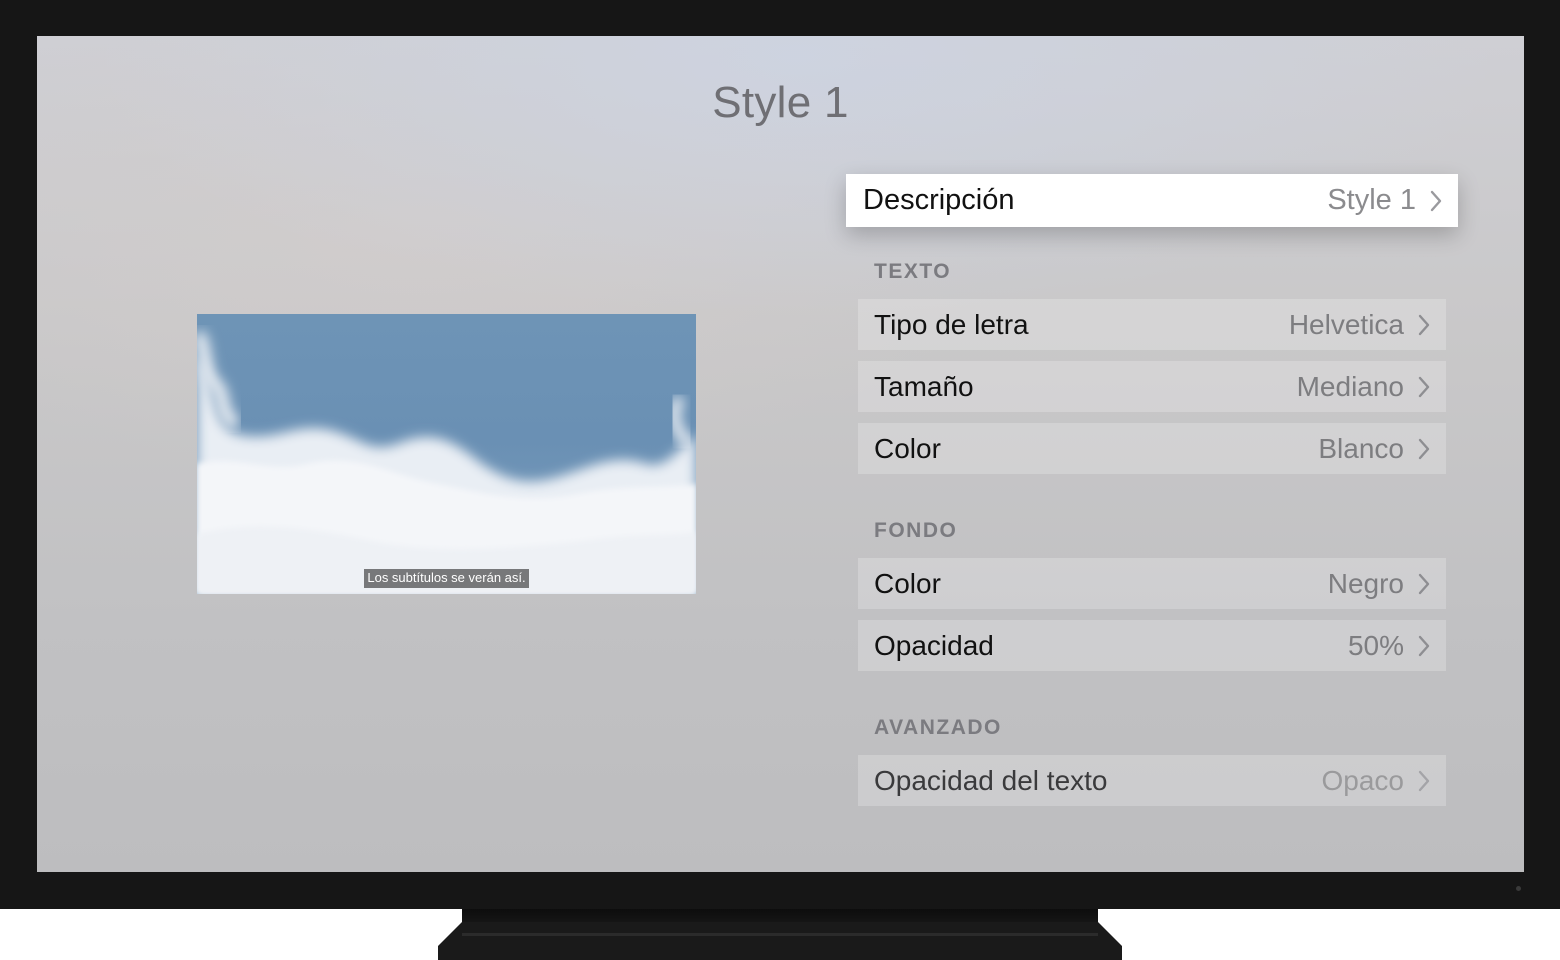 This screenshot has height=960, width=1560. I want to click on description-value: Style 1, so click(1371, 200).